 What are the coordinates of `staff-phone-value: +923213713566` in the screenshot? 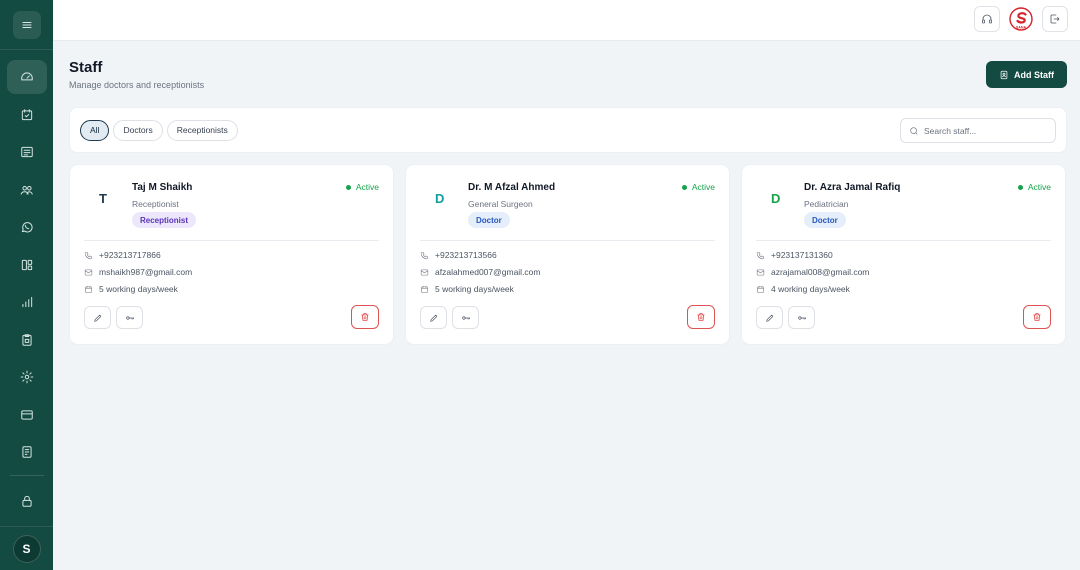 It's located at (466, 255).